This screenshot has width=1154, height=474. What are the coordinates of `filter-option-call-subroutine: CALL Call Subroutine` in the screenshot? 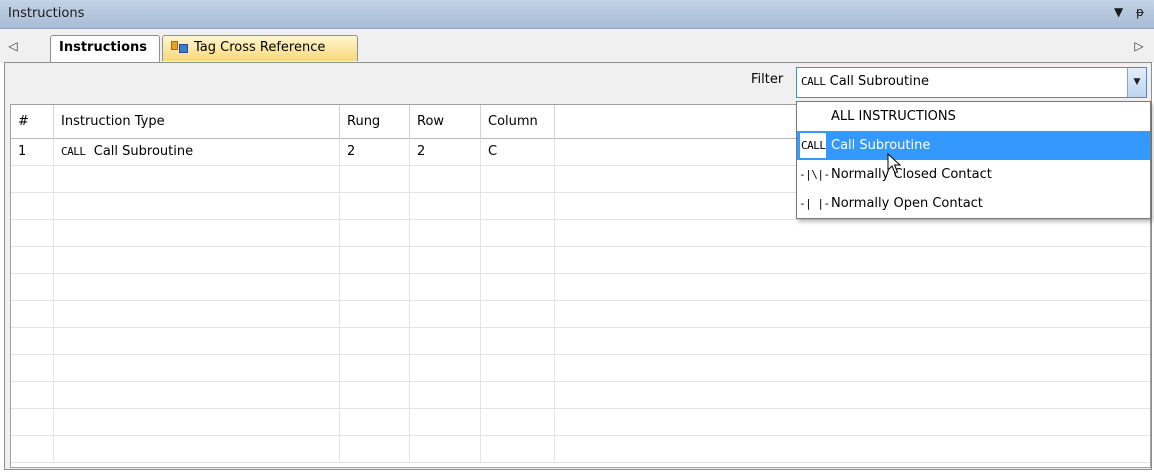 It's located at (973, 145).